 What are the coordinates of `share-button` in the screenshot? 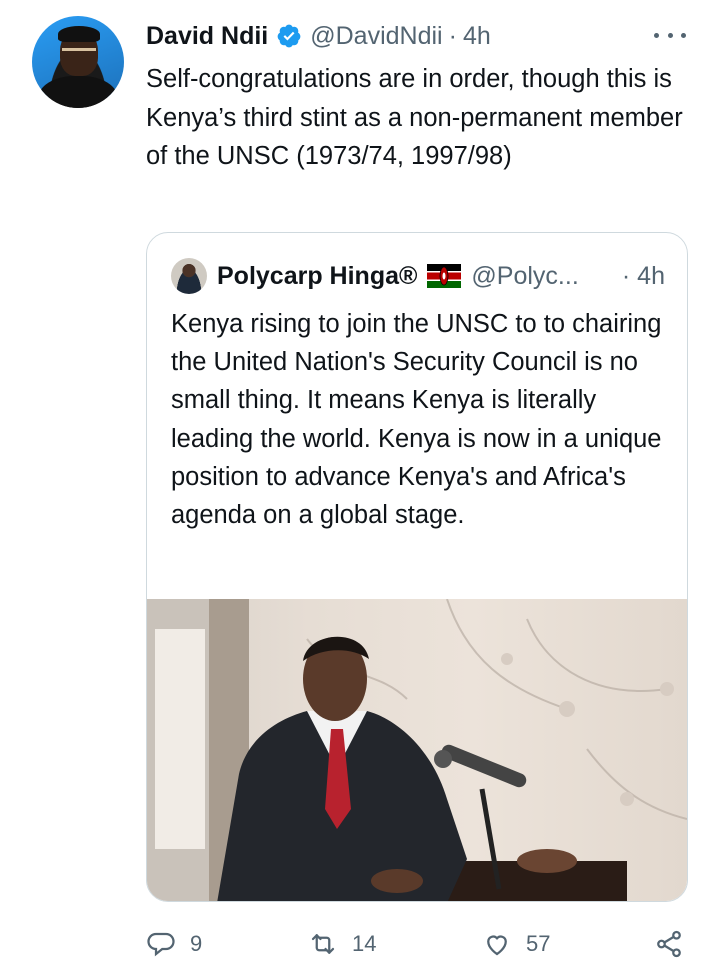 It's located at (669, 944).